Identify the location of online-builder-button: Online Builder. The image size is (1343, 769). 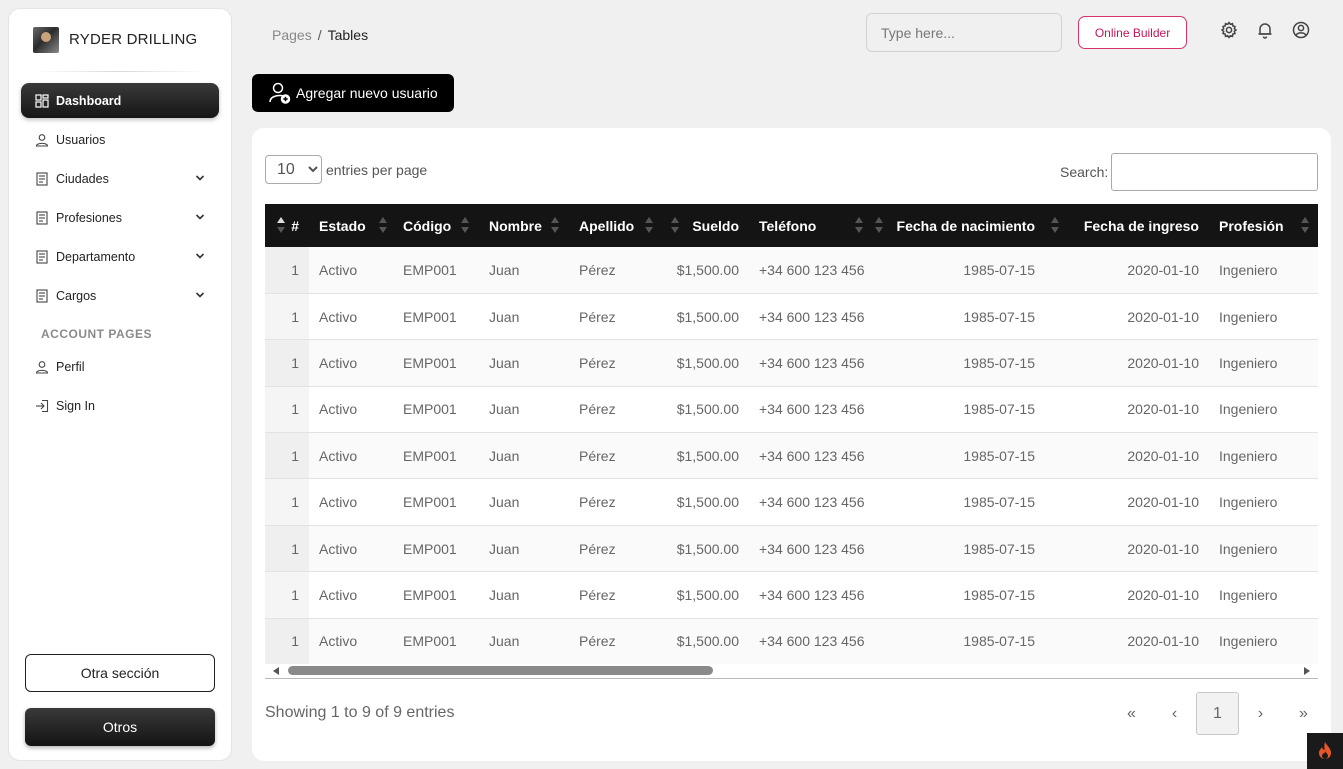
(1132, 32).